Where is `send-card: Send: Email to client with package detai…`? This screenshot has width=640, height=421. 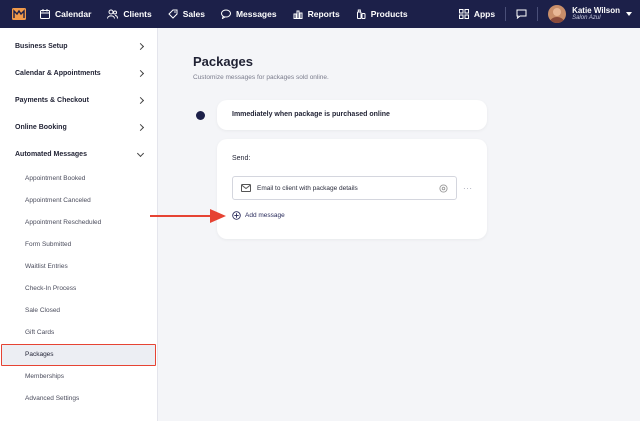 send-card: Send: Email to client with package detai… is located at coordinates (352, 189).